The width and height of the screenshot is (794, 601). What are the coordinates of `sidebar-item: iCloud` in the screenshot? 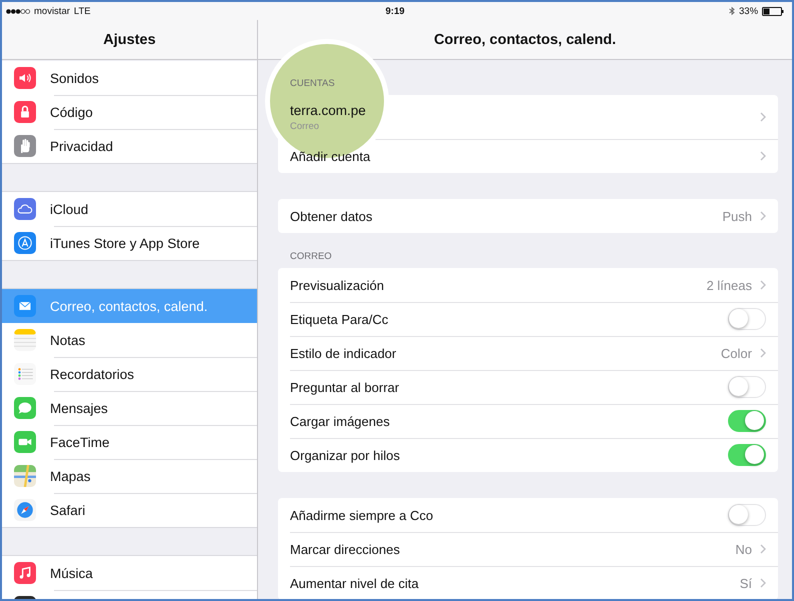 It's located at (129, 209).